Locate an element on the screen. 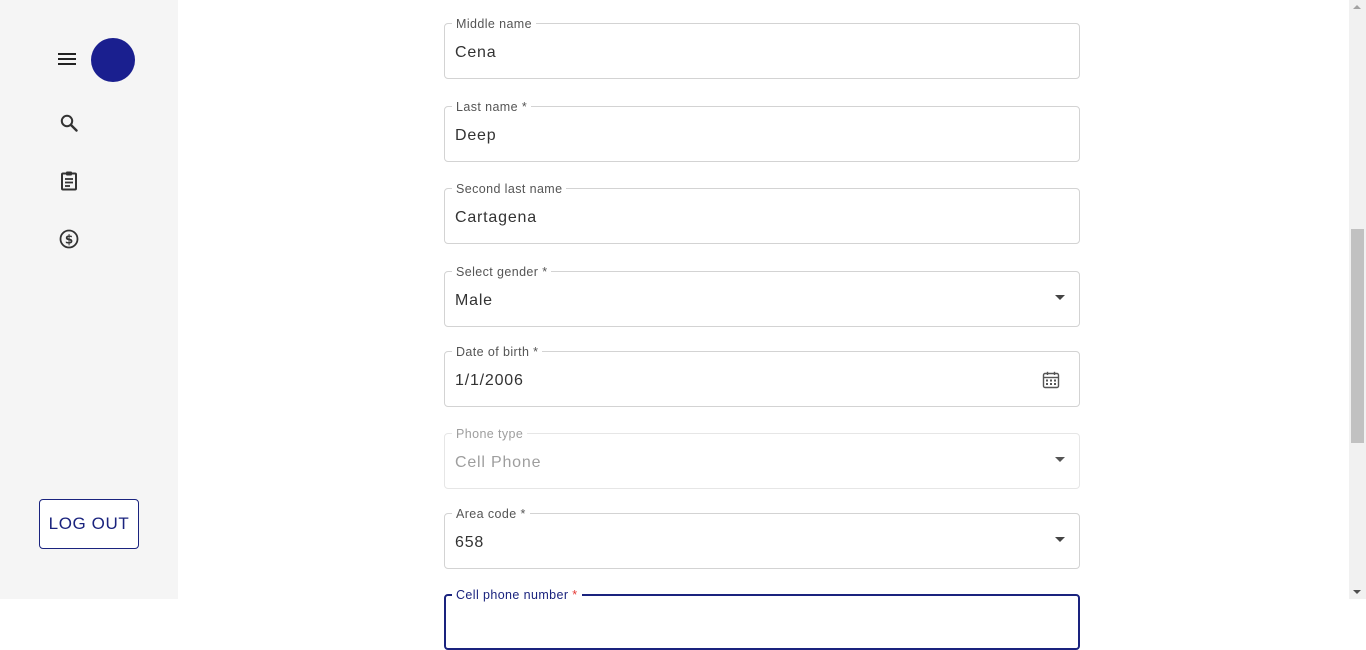  dollar-circle-icon: $ is located at coordinates (69, 239).